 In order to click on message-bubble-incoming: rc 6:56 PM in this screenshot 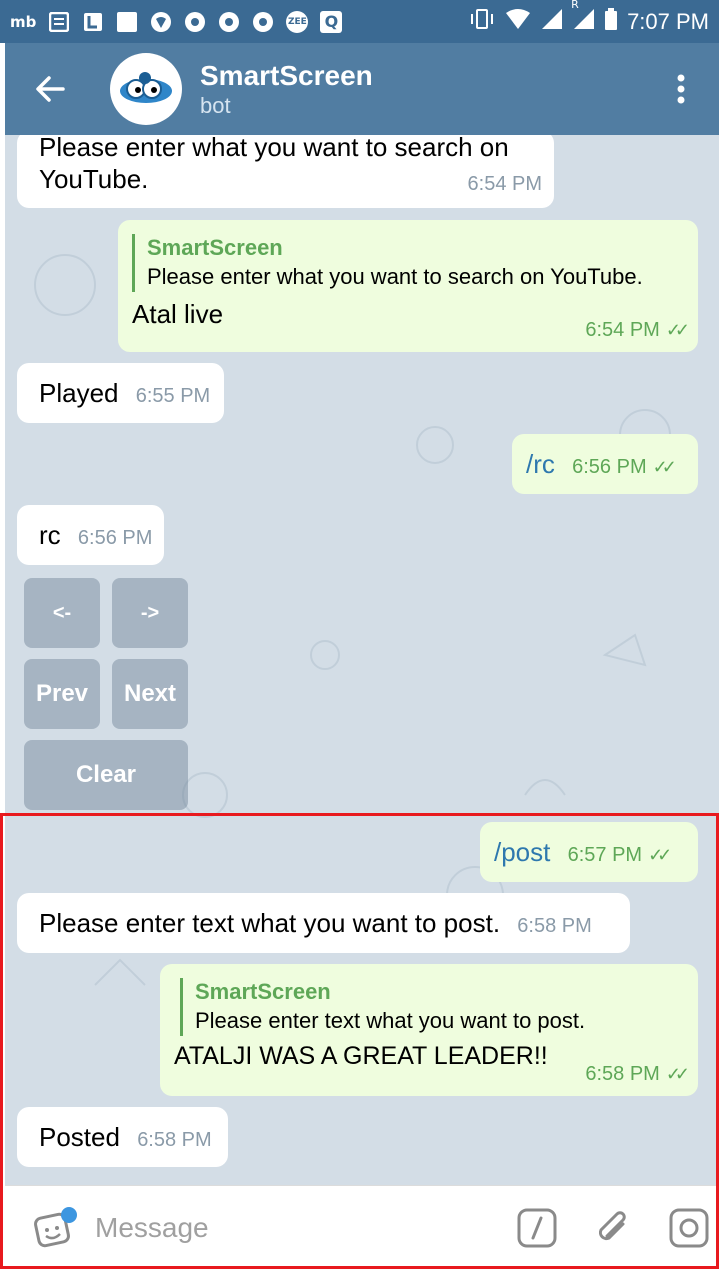, I will do `click(90, 535)`.